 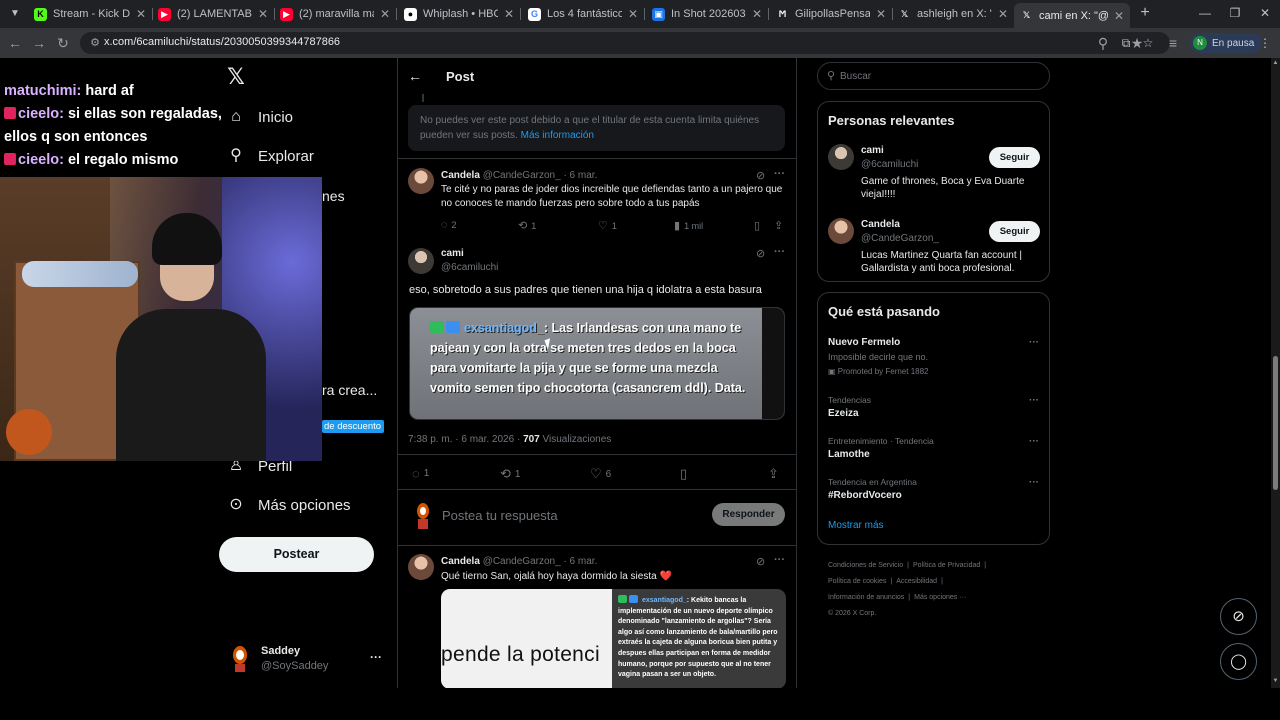 What do you see at coordinates (1173, 43) in the screenshot?
I see `media-controls-icon: ≡` at bounding box center [1173, 43].